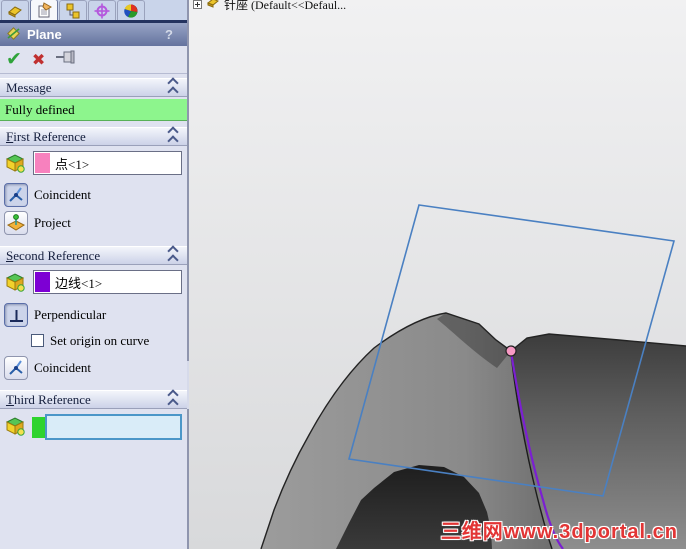 The image size is (686, 549). What do you see at coordinates (38, 59) in the screenshot?
I see `cancel-button: ✖` at bounding box center [38, 59].